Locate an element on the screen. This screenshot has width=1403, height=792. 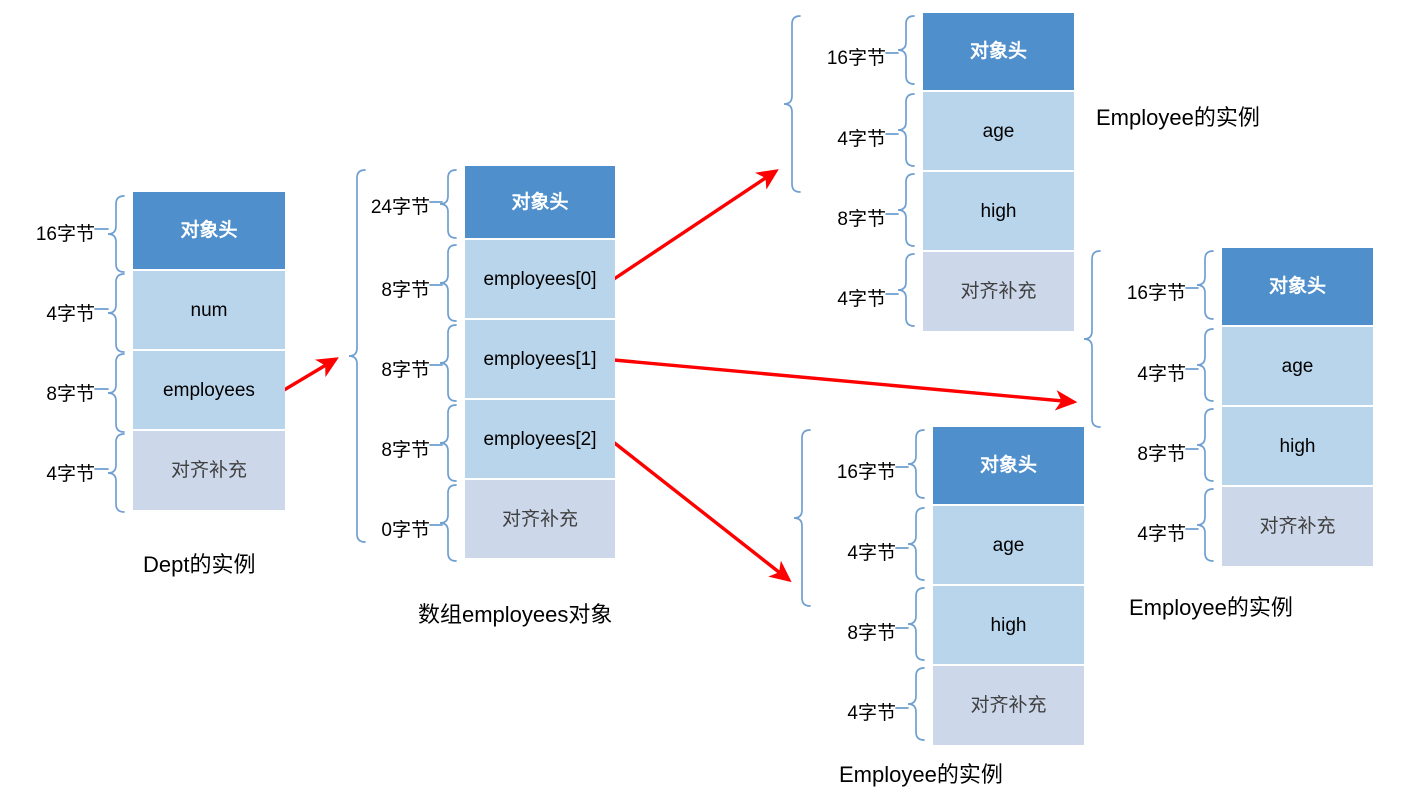
caption-employee-top: Employee的实例 is located at coordinates (1178, 117).